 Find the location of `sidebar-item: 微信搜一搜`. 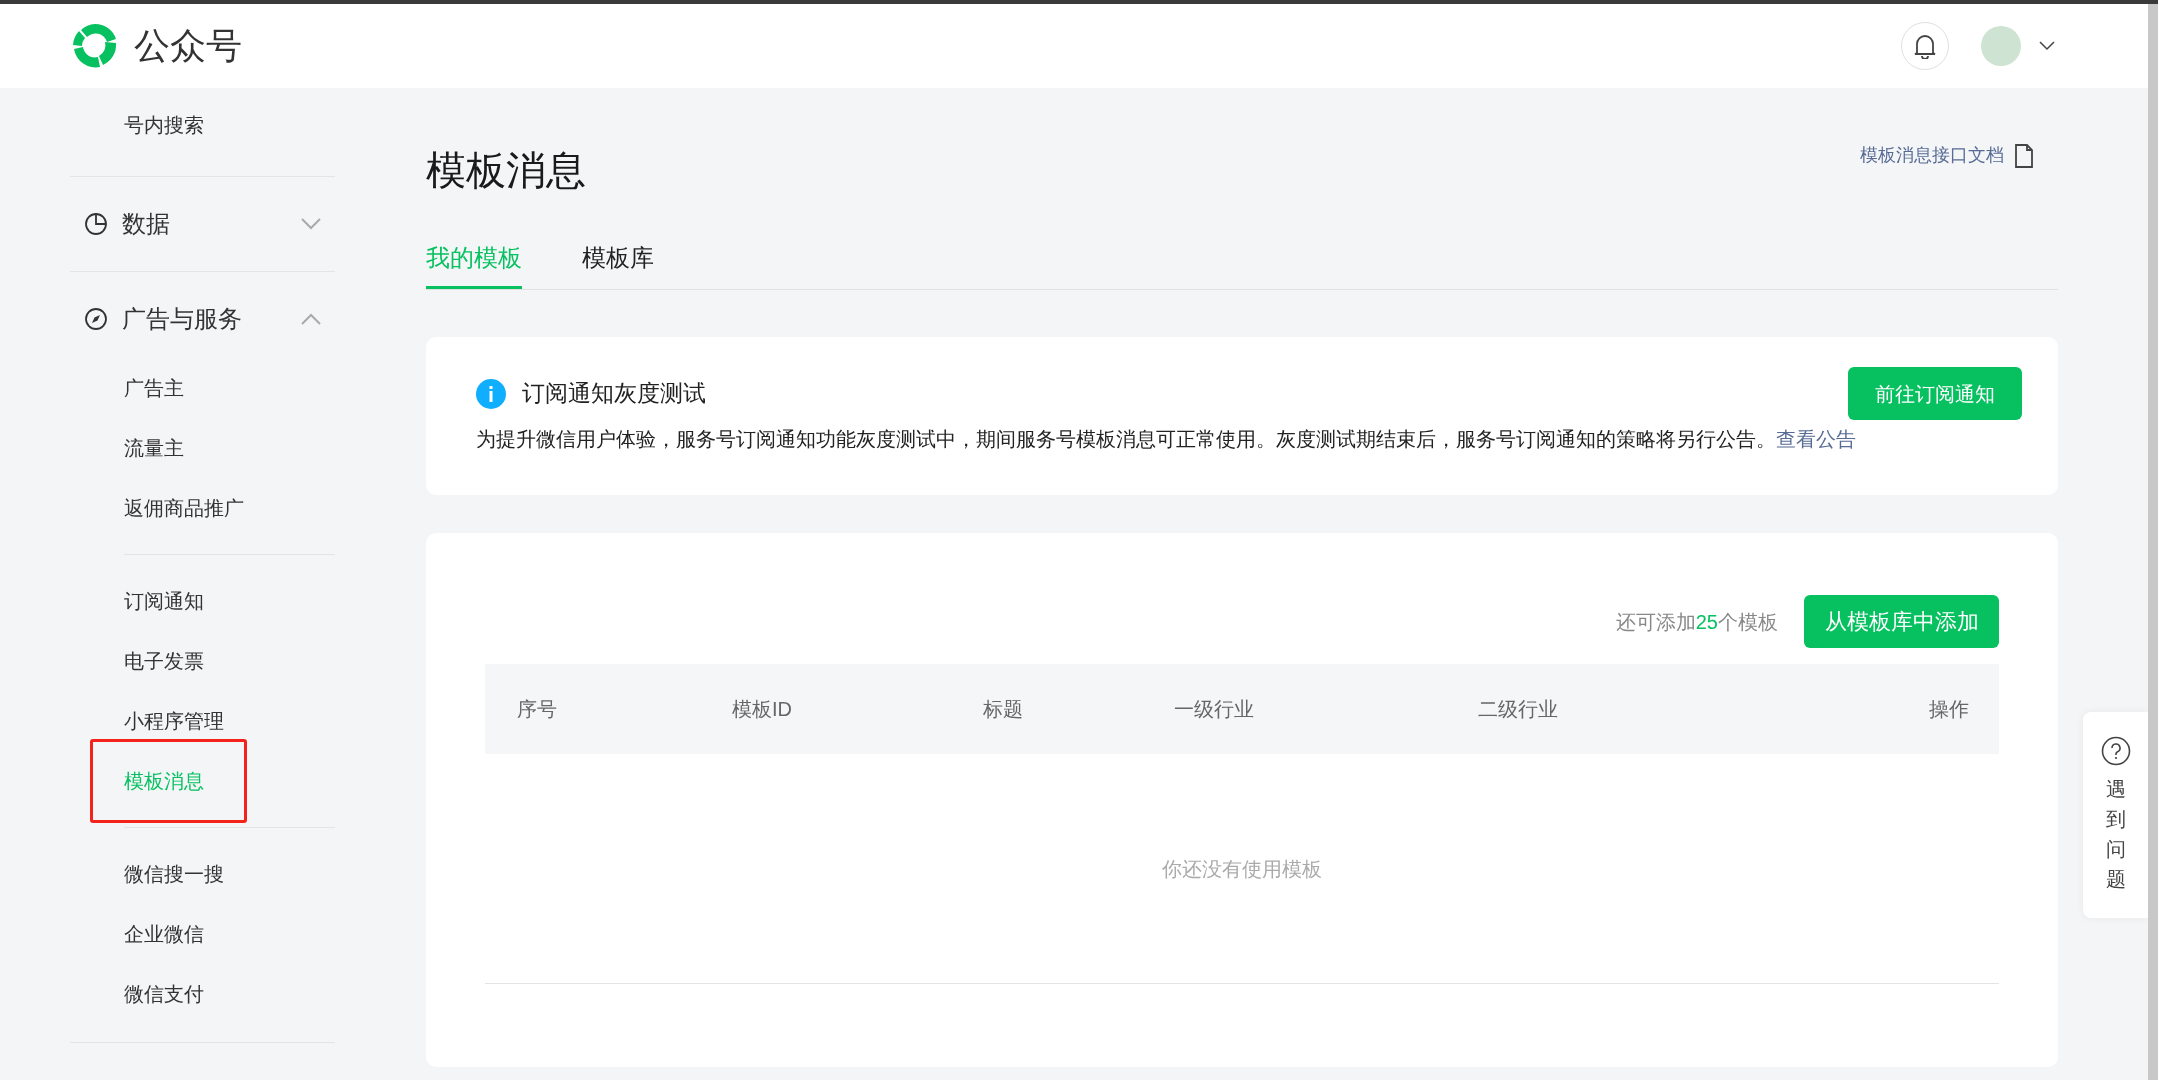

sidebar-item: 微信搜一搜 is located at coordinates (174, 874).